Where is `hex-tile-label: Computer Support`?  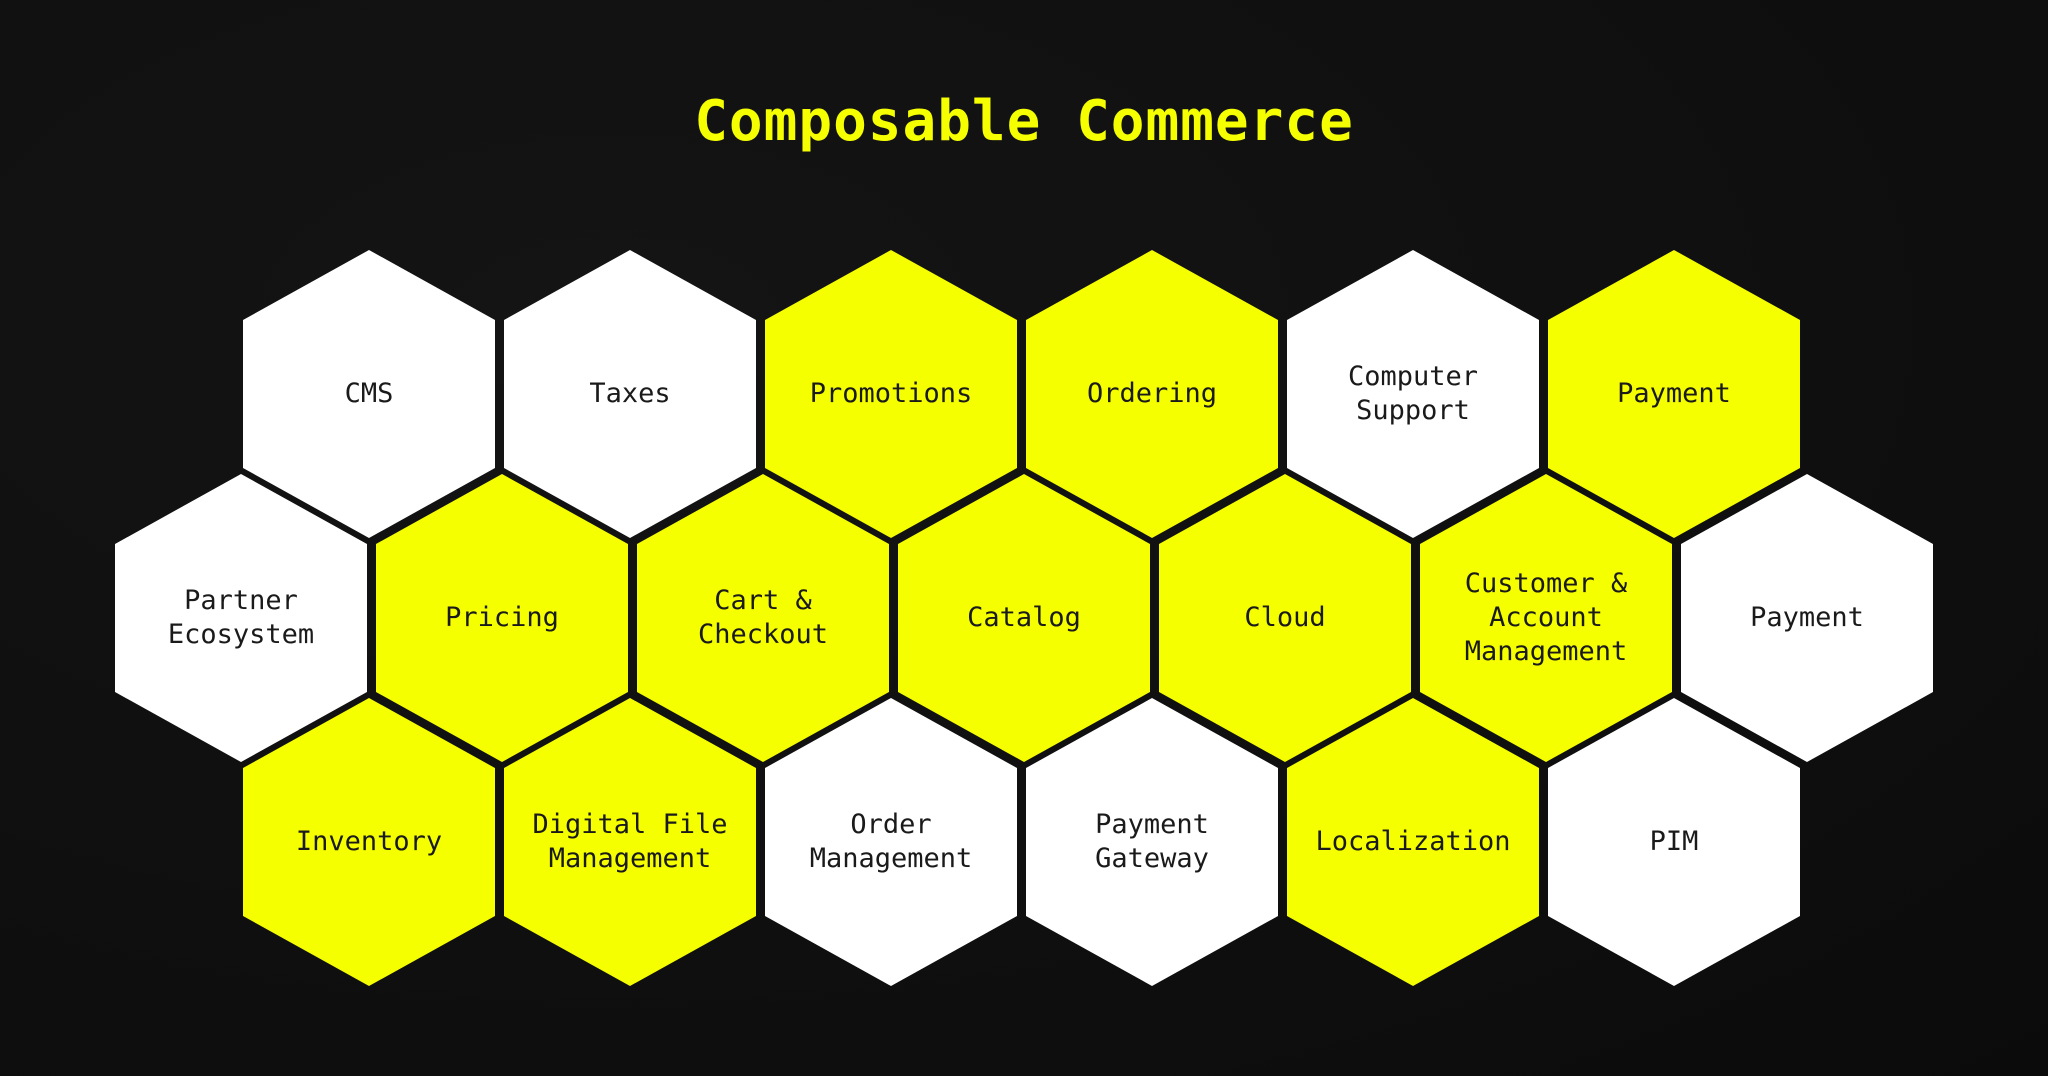 hex-tile-label: Computer Support is located at coordinates (1413, 393).